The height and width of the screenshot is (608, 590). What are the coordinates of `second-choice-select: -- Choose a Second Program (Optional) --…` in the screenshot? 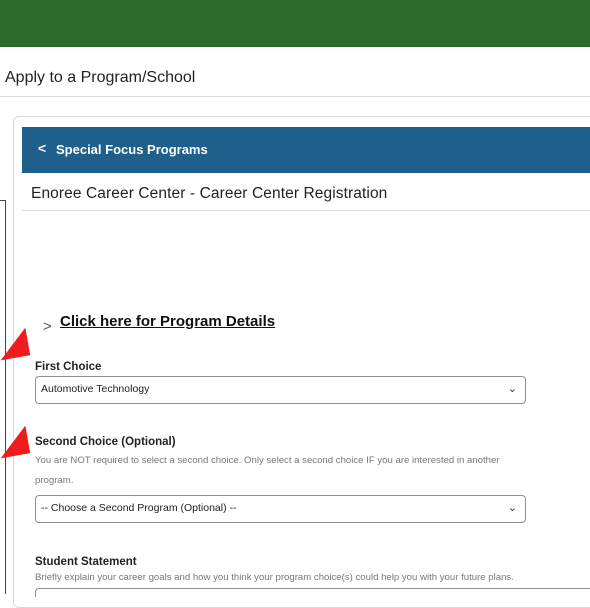 It's located at (280, 509).